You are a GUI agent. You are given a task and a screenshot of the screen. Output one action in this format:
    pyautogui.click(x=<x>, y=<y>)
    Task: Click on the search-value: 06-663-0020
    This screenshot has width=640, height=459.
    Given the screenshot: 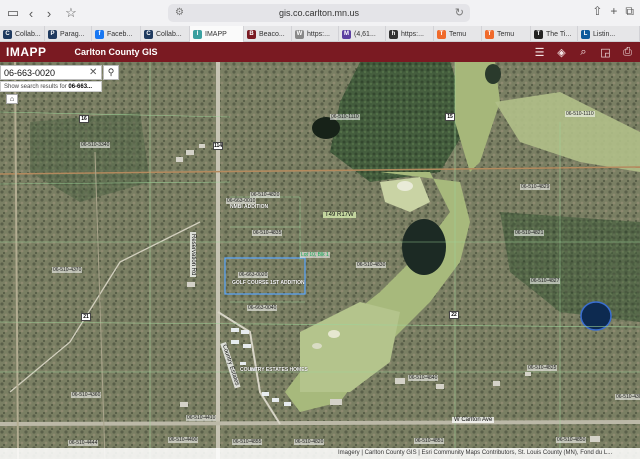 What is the action you would take?
    pyautogui.click(x=30, y=72)
    